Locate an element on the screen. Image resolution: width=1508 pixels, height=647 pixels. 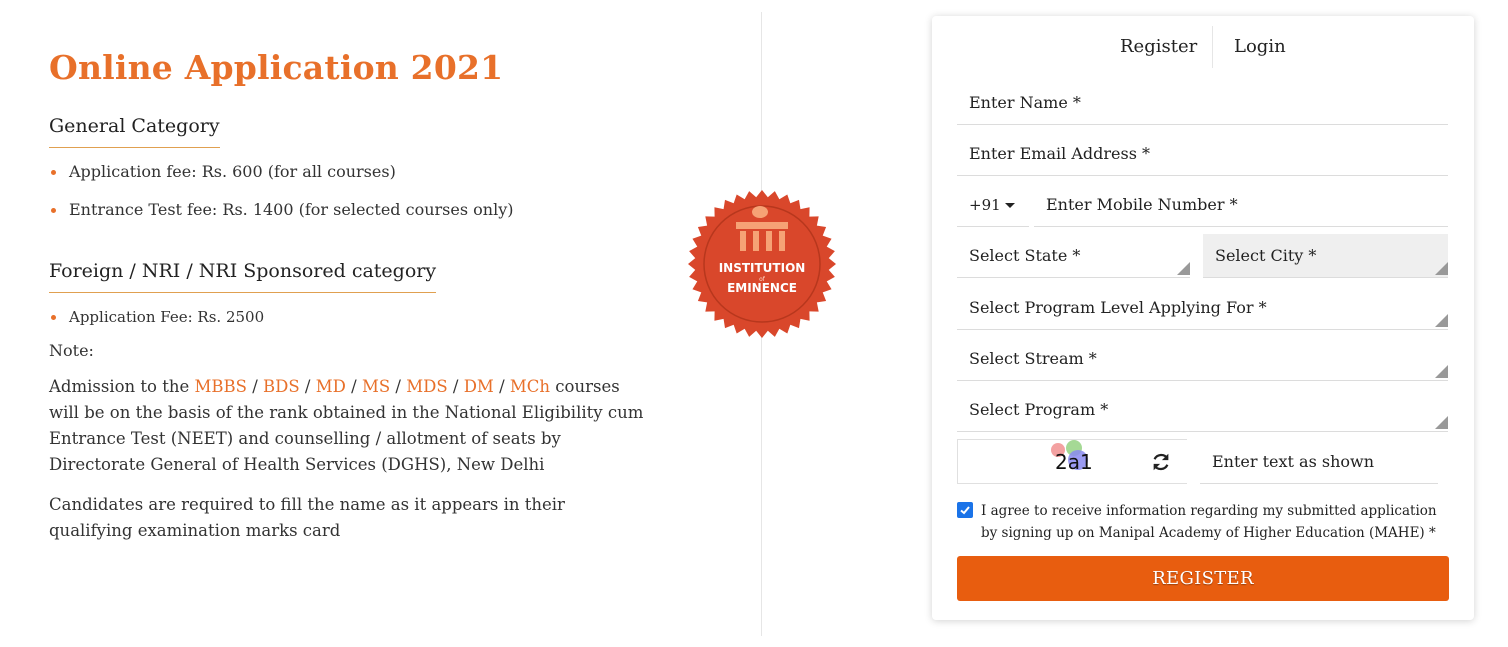
city-placeholder: Select City * is located at coordinates (1266, 255).